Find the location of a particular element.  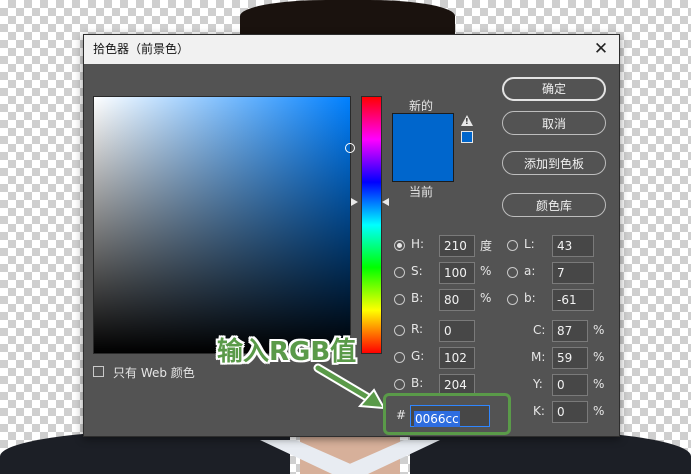

web-safe-color-icon is located at coordinates (467, 137).